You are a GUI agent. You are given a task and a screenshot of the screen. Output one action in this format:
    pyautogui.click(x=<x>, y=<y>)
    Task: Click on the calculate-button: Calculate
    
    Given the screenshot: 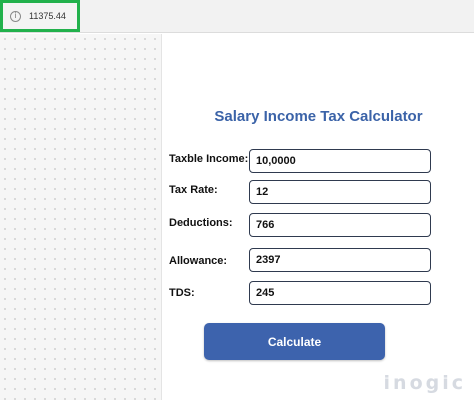 What is the action you would take?
    pyautogui.click(x=294, y=341)
    